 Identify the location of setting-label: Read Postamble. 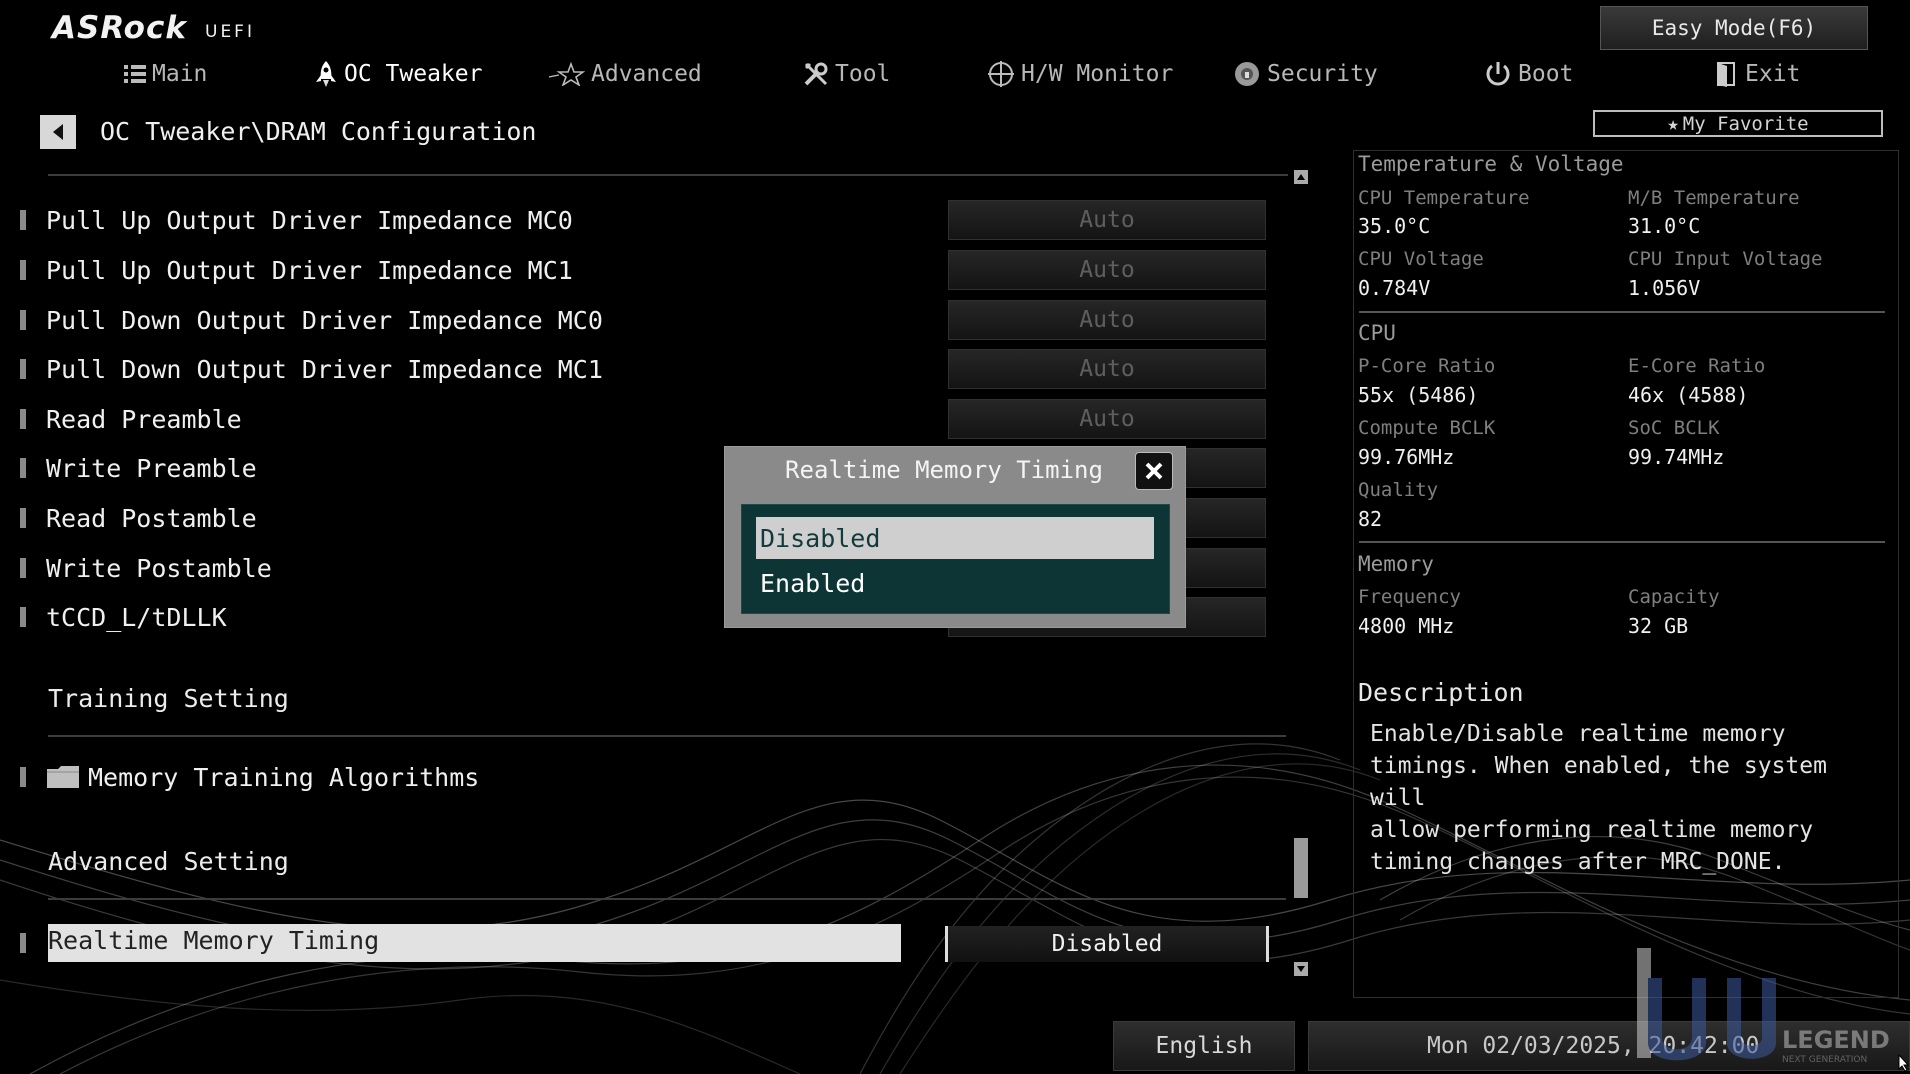
(151, 518).